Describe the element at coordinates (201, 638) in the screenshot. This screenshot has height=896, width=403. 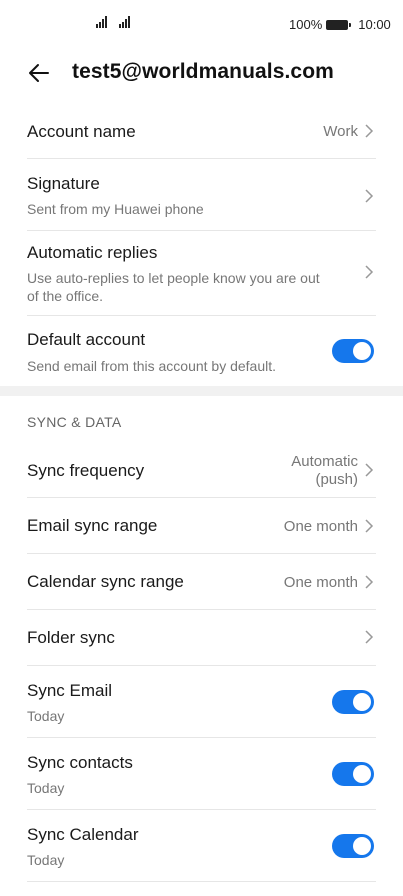
I see `folder-sync-row: Folder sync` at that location.